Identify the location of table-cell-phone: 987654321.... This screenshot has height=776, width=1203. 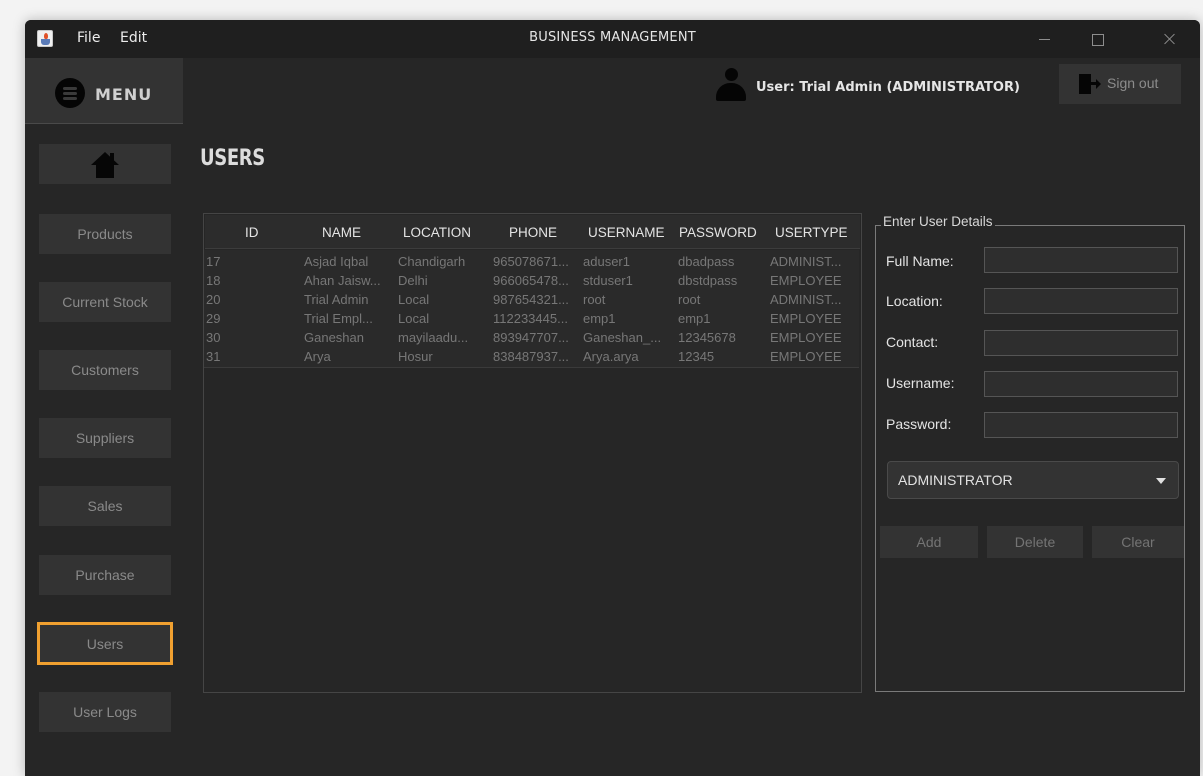
(531, 299).